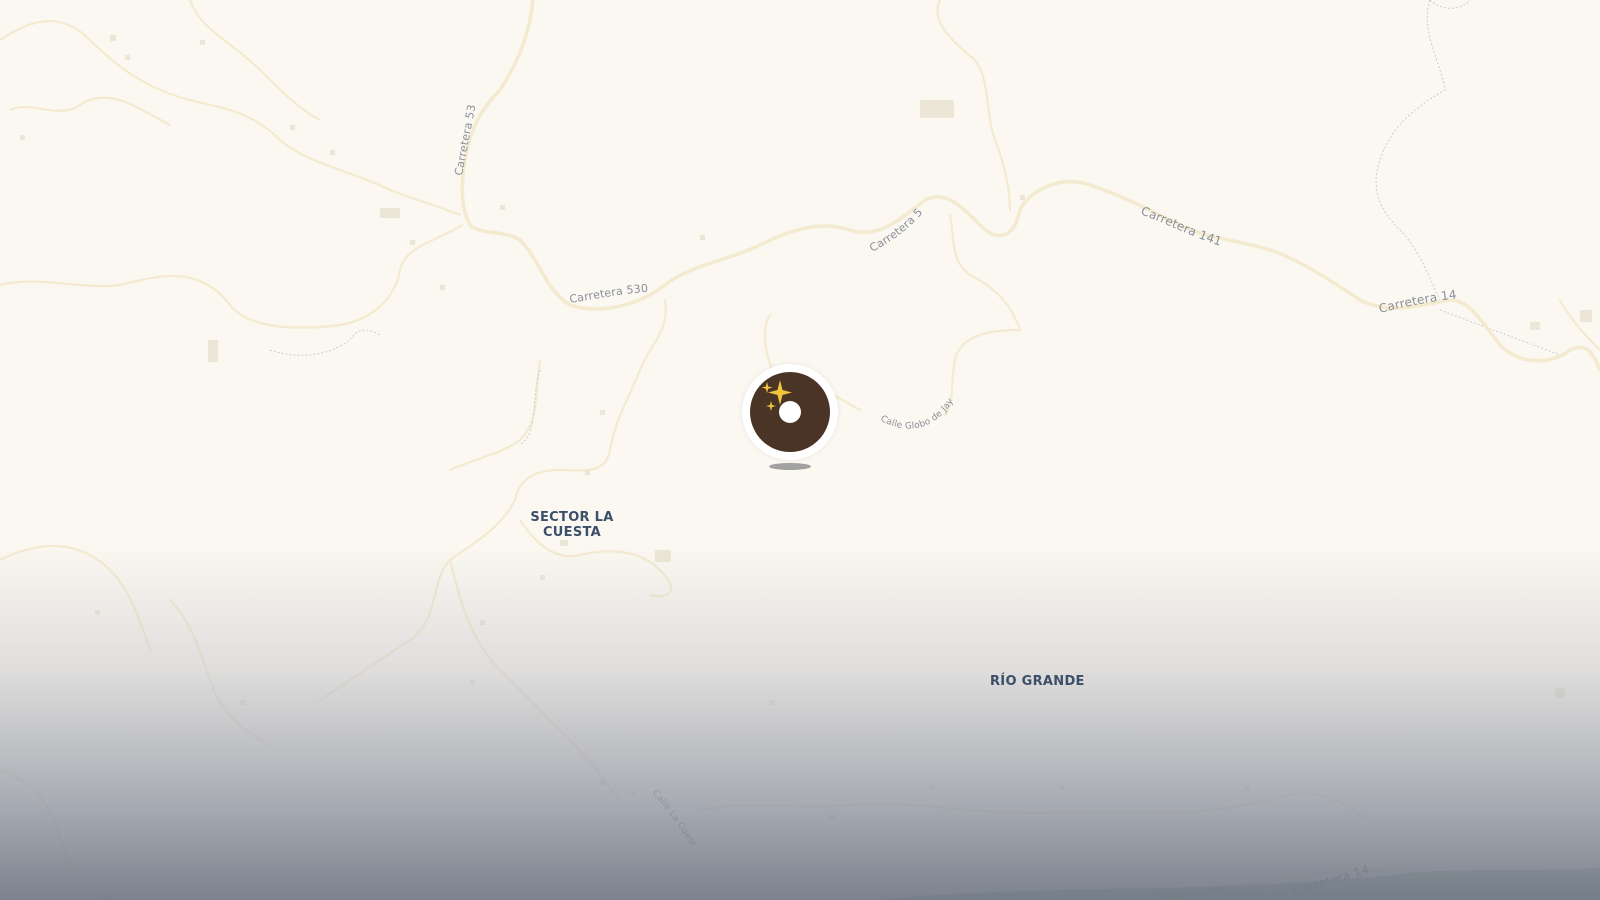  I want to click on road-label-carretera-141: Carretera 141, so click(1181, 226).